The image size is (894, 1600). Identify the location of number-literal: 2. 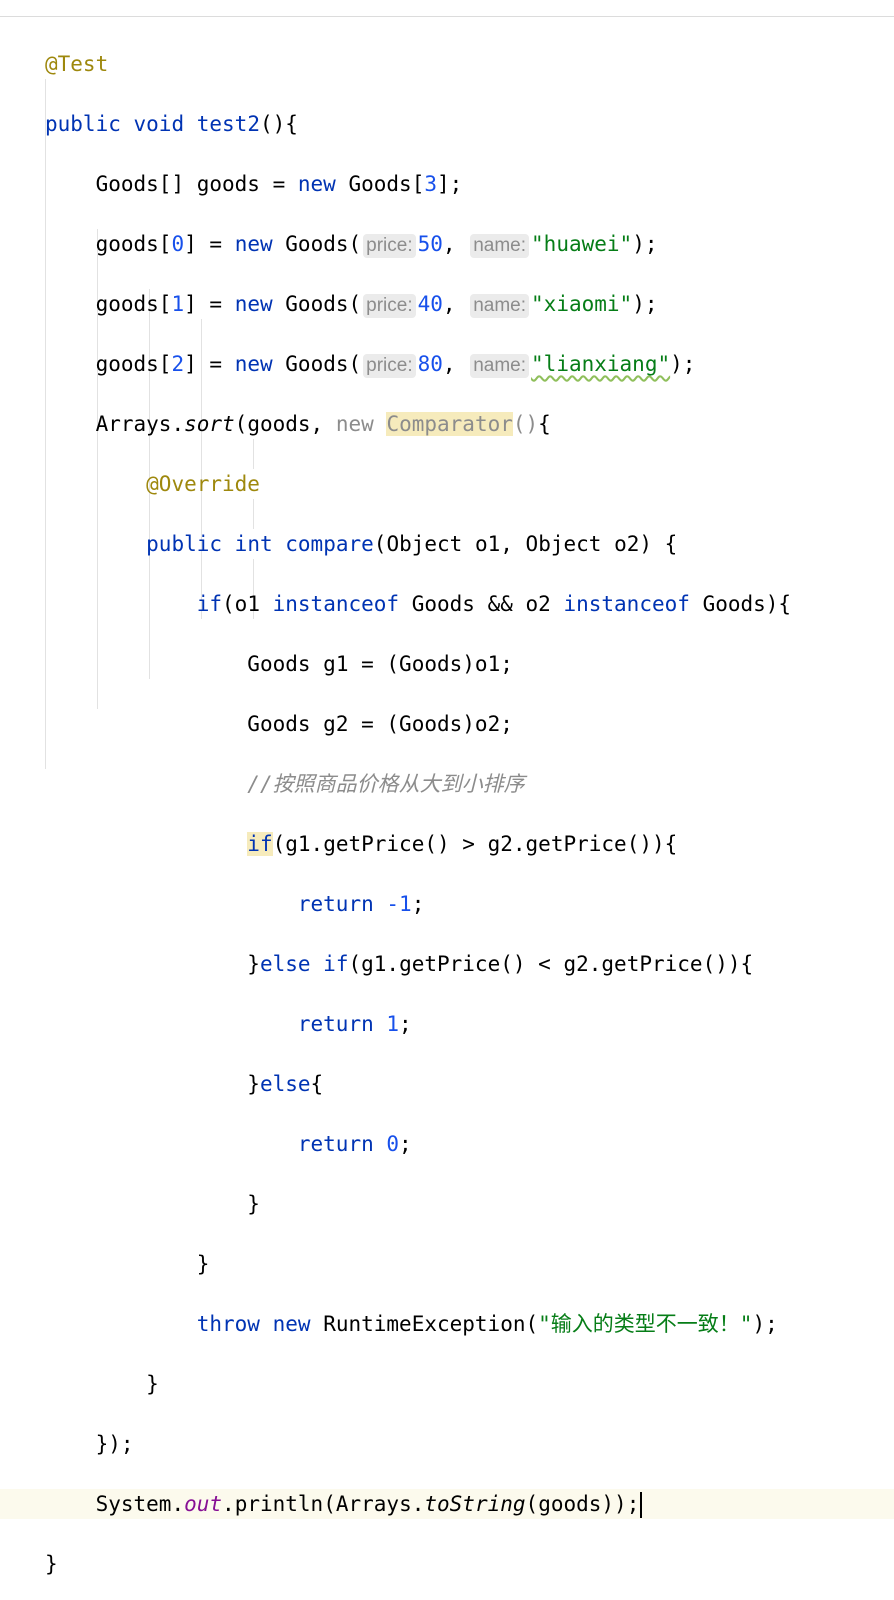
(178, 364).